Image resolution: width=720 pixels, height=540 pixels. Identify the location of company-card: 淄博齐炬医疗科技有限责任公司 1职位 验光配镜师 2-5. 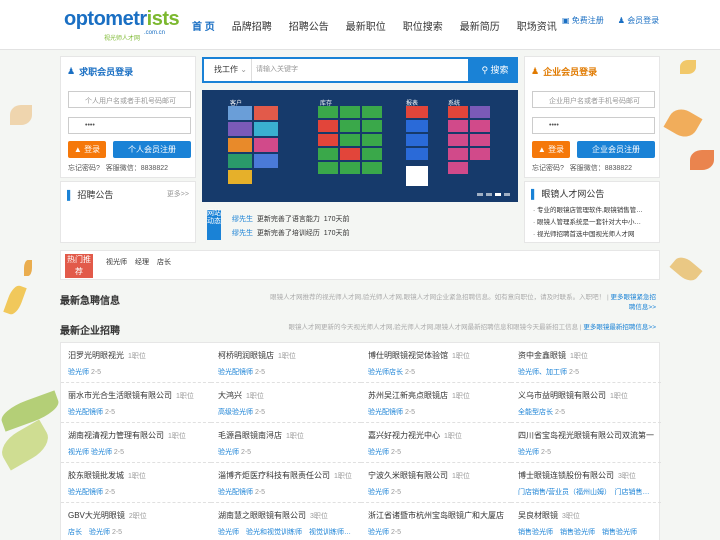
(286, 483).